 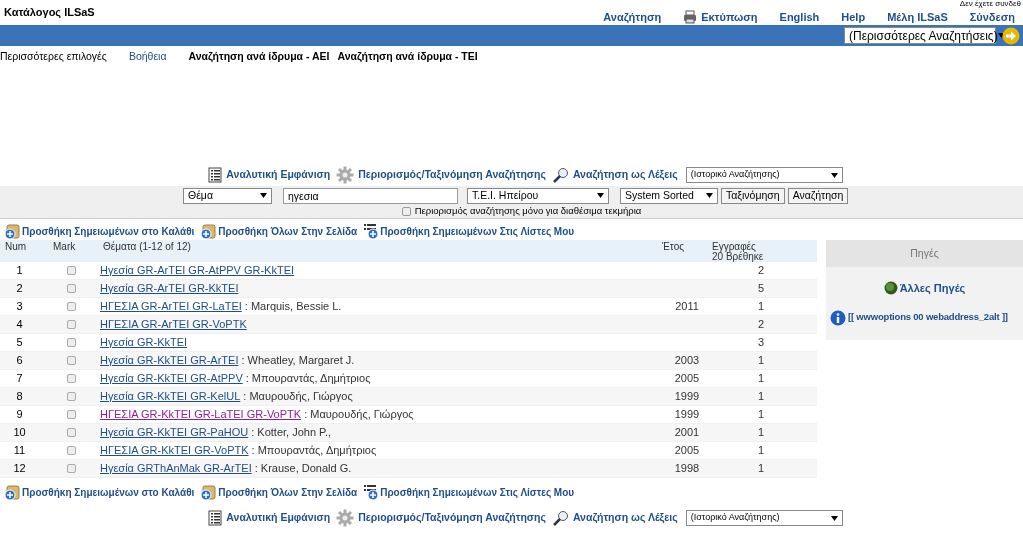 I want to click on library-select: Τ.Ε.Ι. Ηπείρου, so click(x=538, y=195).